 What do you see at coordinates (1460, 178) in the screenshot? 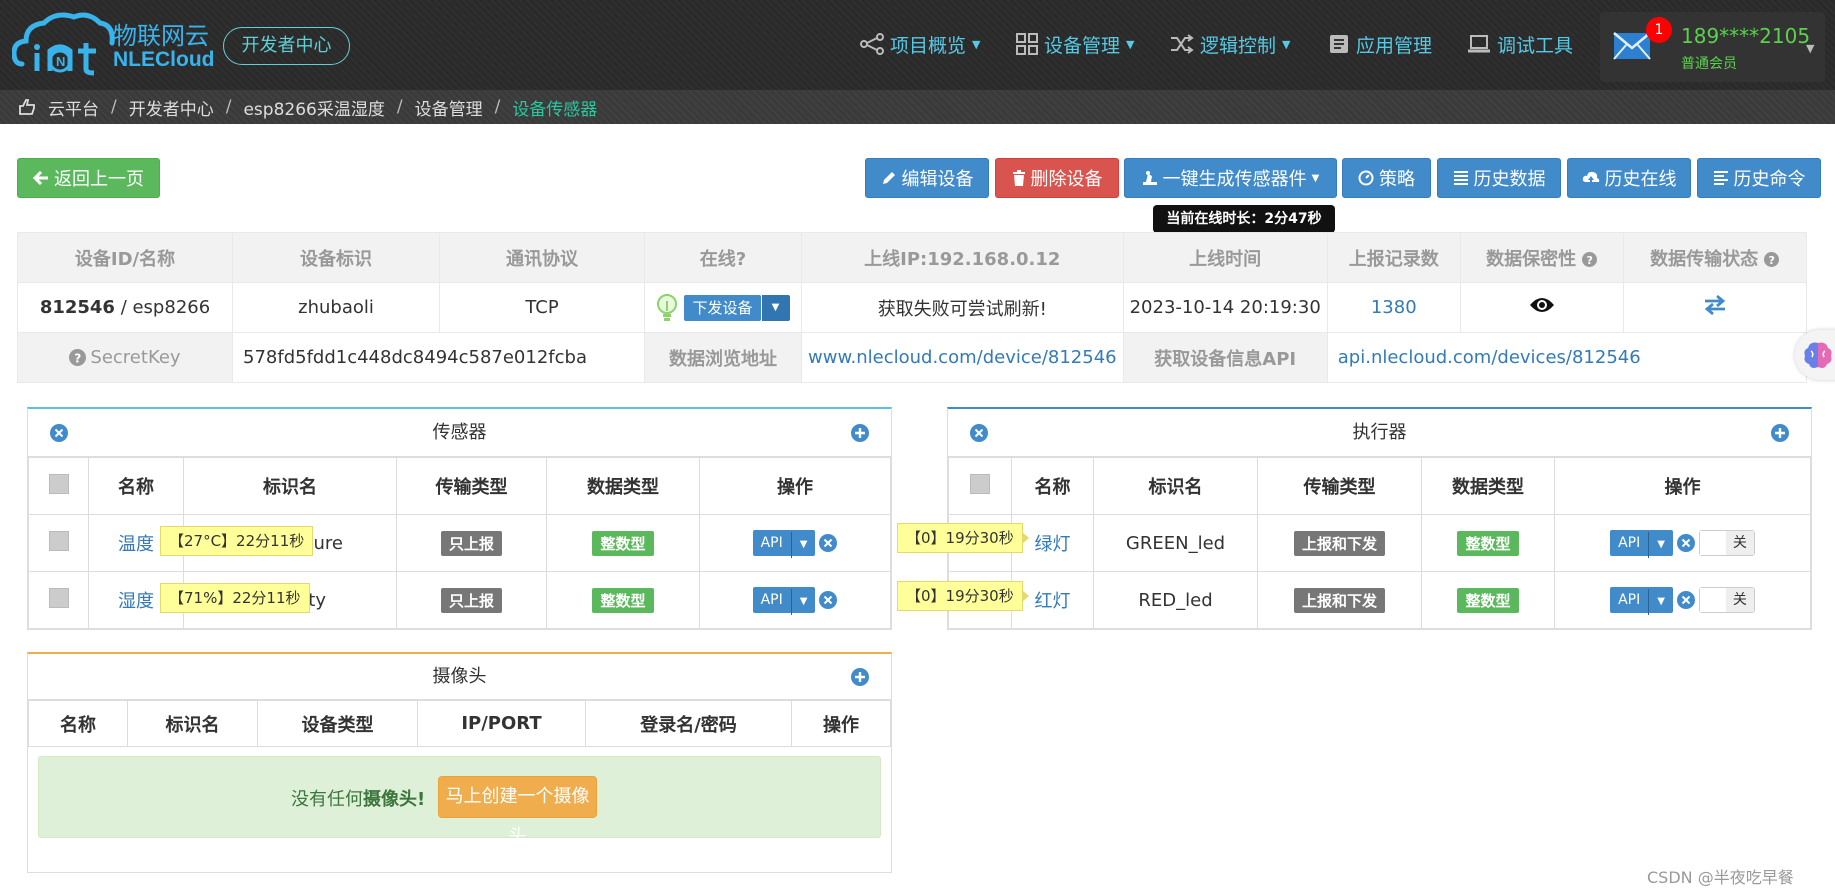
I see `list-icon` at bounding box center [1460, 178].